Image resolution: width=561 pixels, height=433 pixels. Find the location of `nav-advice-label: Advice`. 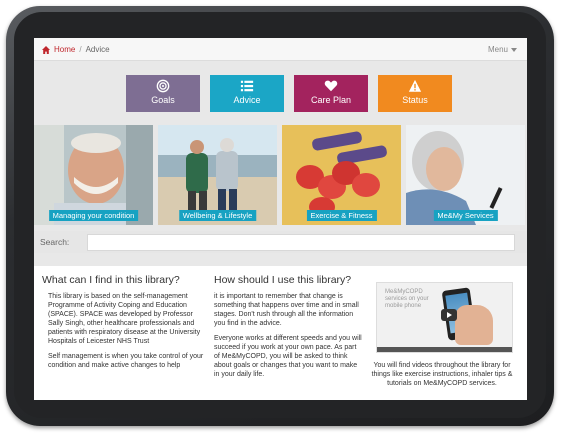

nav-advice-label: Advice is located at coordinates (247, 100).